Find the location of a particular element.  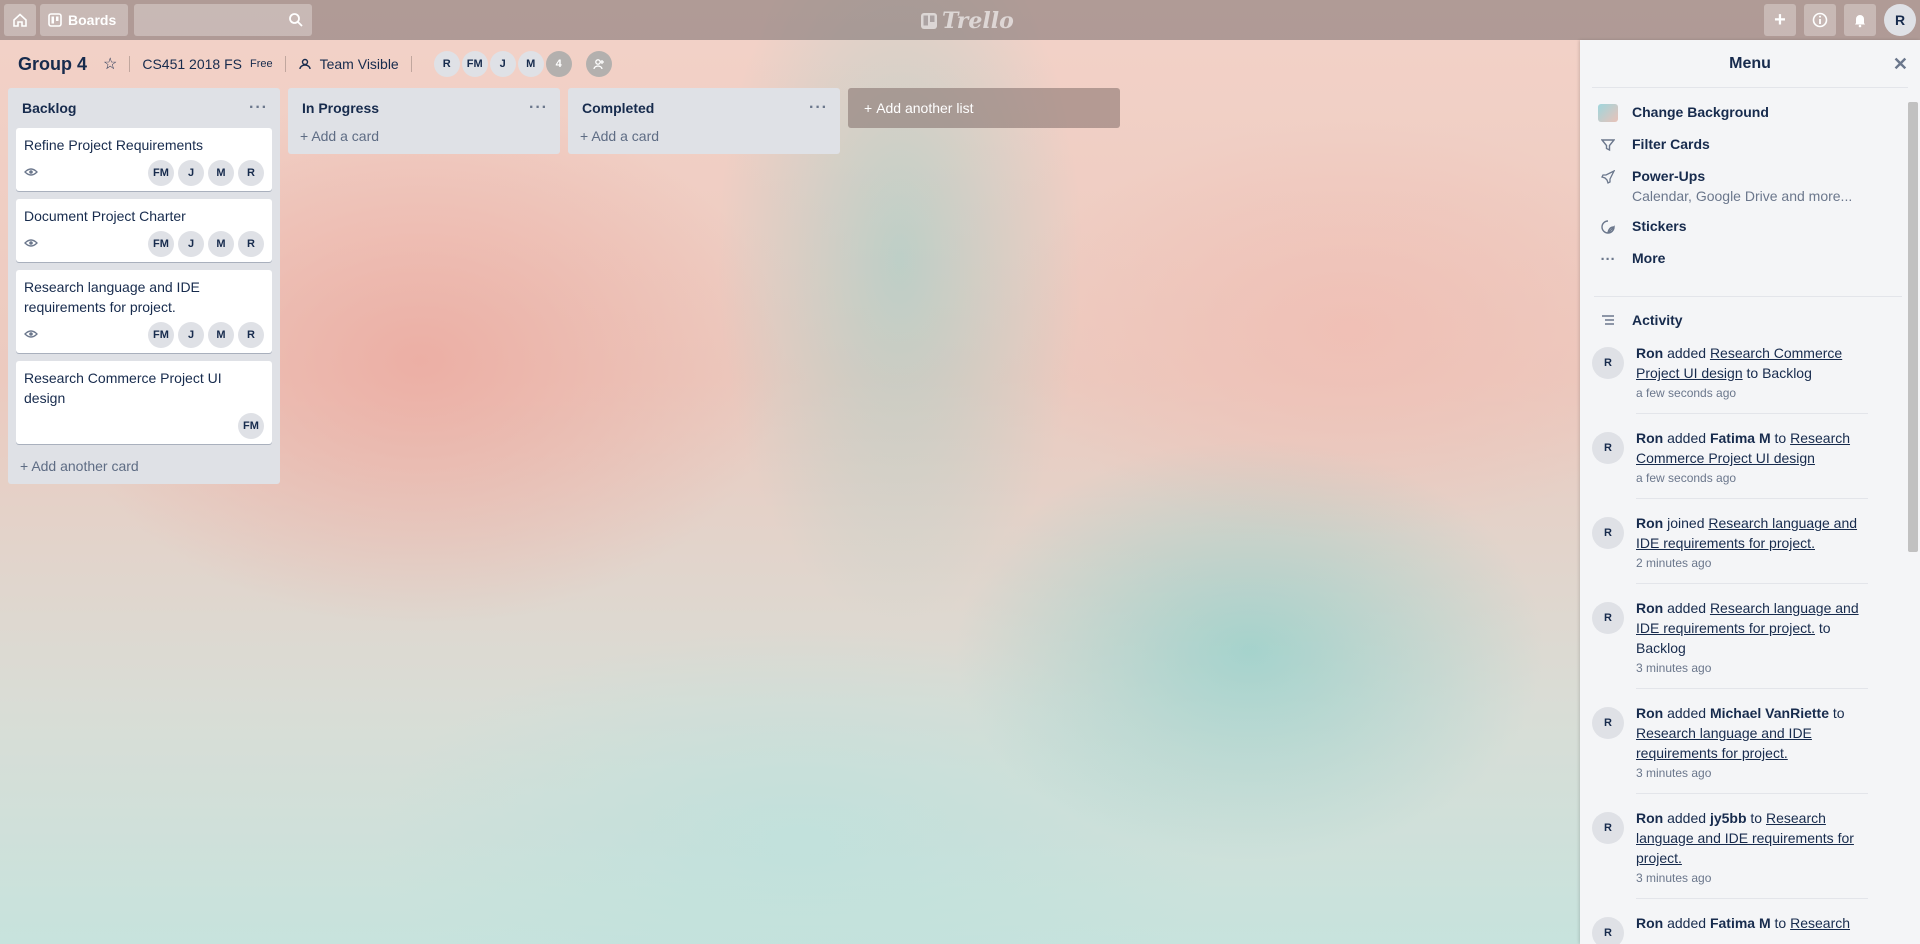

activity-timestamp: 2 minutes ago is located at coordinates (1752, 563).